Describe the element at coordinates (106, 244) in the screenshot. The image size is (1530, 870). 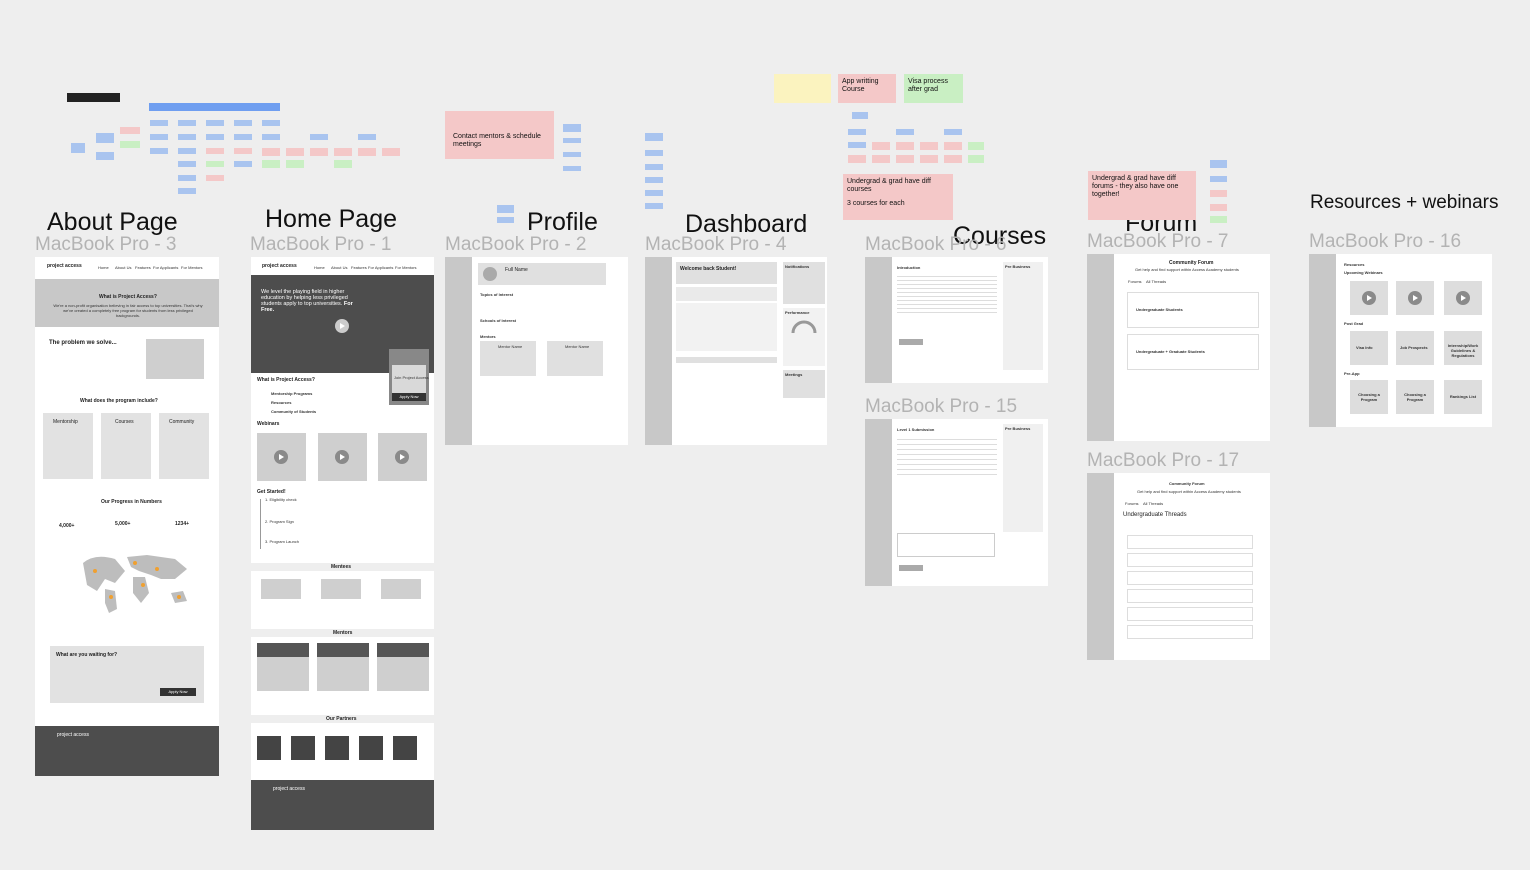
I see `frame-label-about: MacBook Pro - 3` at that location.